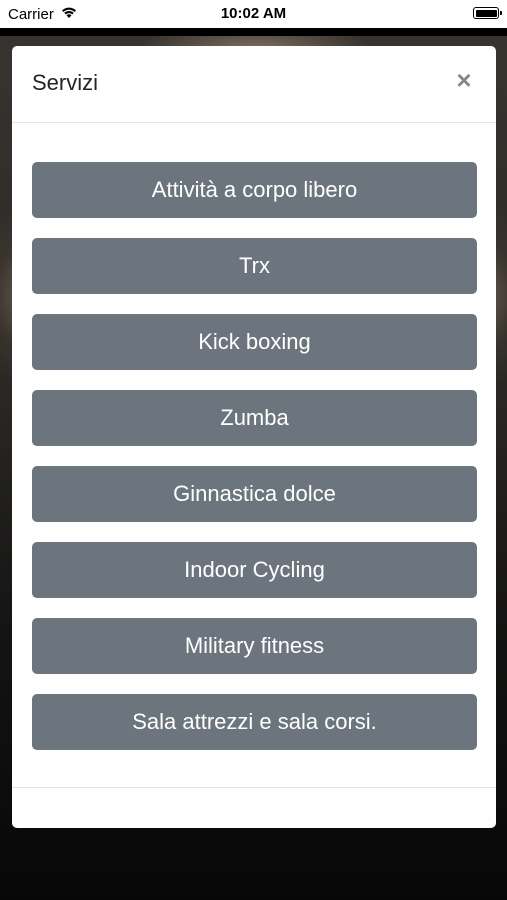 The height and width of the screenshot is (900, 507). What do you see at coordinates (487, 13) in the screenshot?
I see `battery-icon` at bounding box center [487, 13].